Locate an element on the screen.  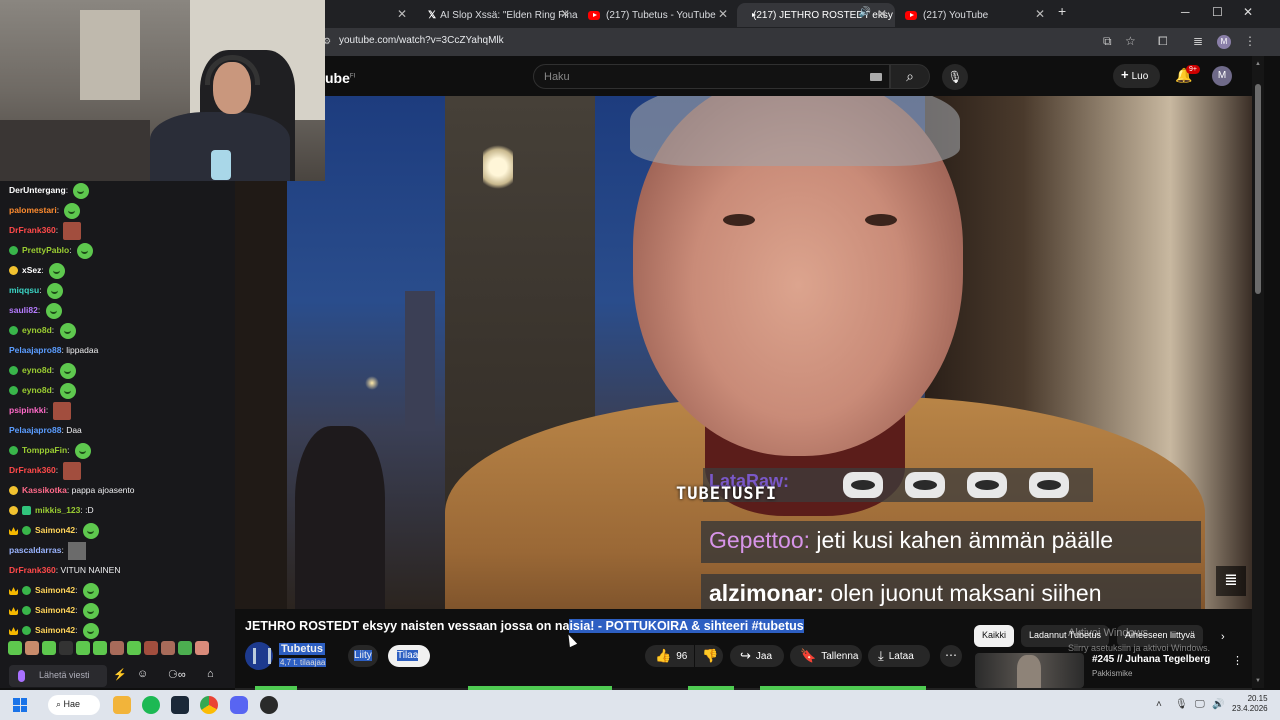
keyboard-icon is located at coordinates (876, 77).